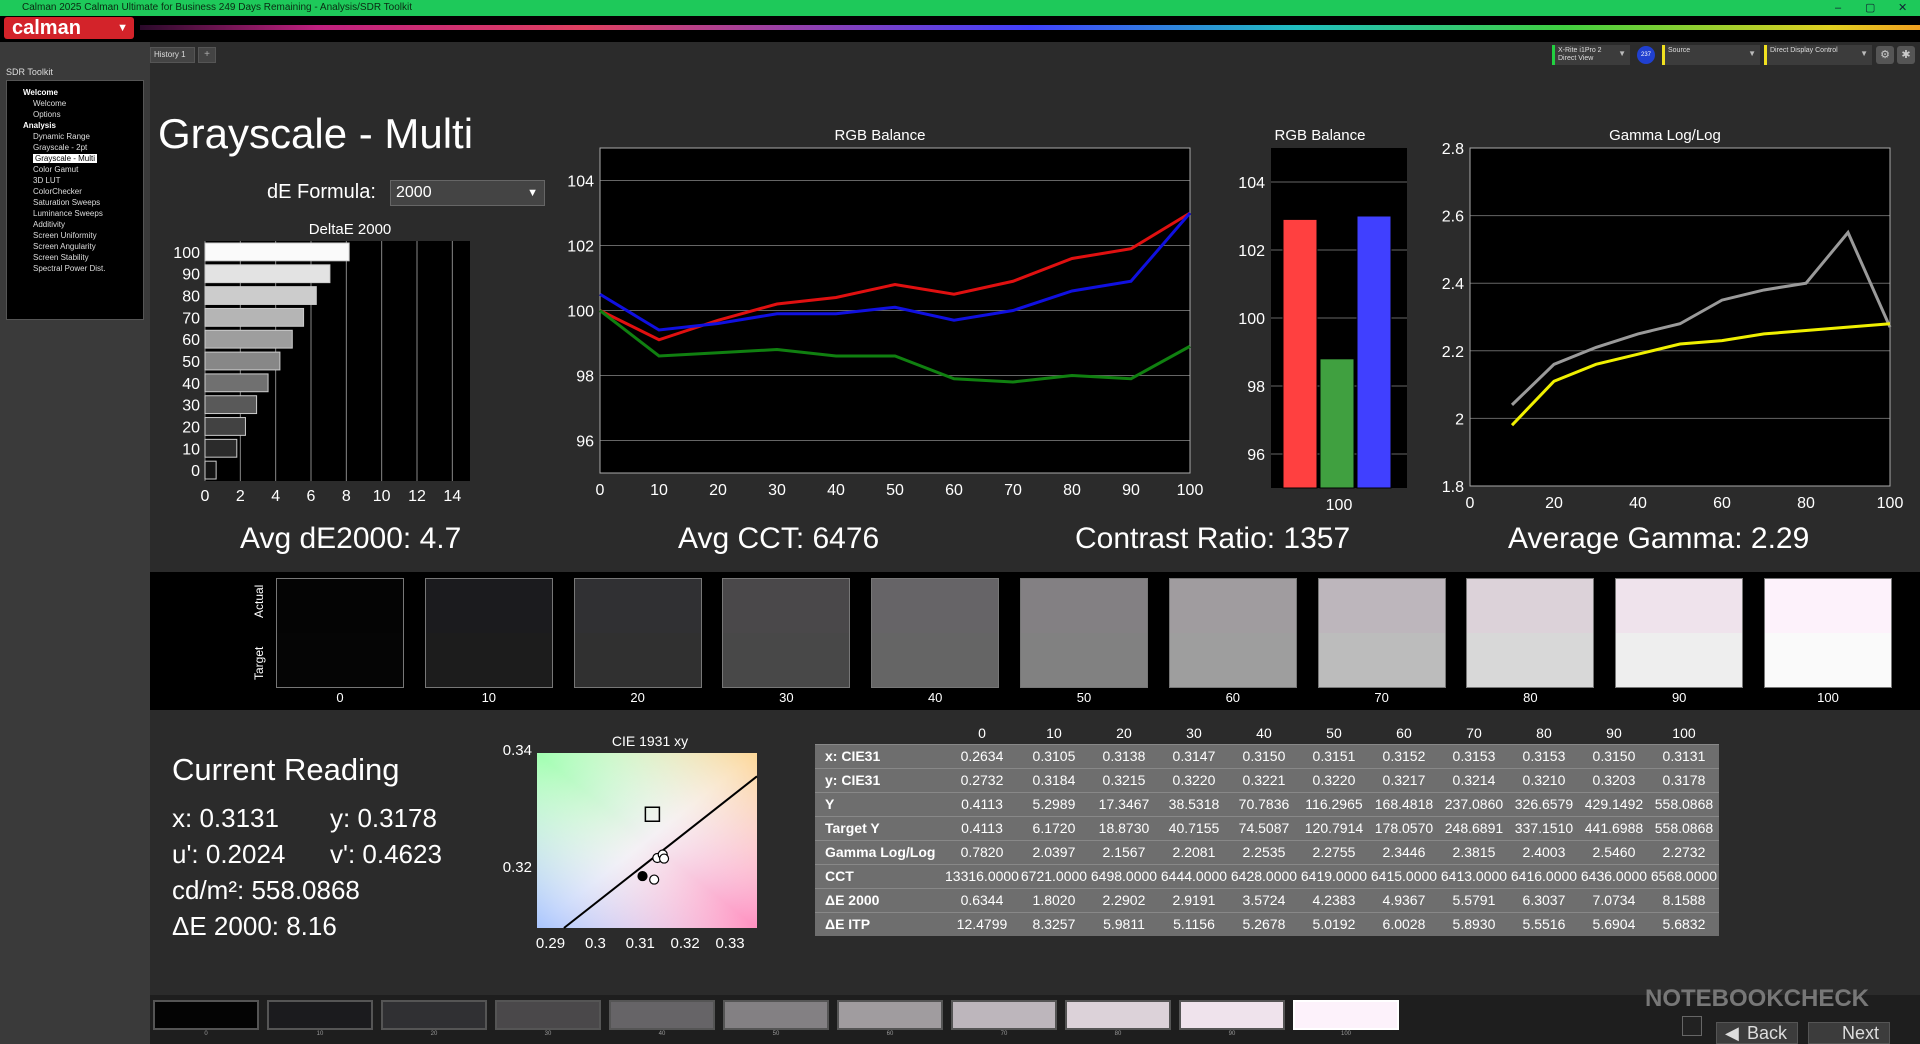 The width and height of the screenshot is (1920, 1044). What do you see at coordinates (207, 55) in the screenshot?
I see `add-history-button: +` at bounding box center [207, 55].